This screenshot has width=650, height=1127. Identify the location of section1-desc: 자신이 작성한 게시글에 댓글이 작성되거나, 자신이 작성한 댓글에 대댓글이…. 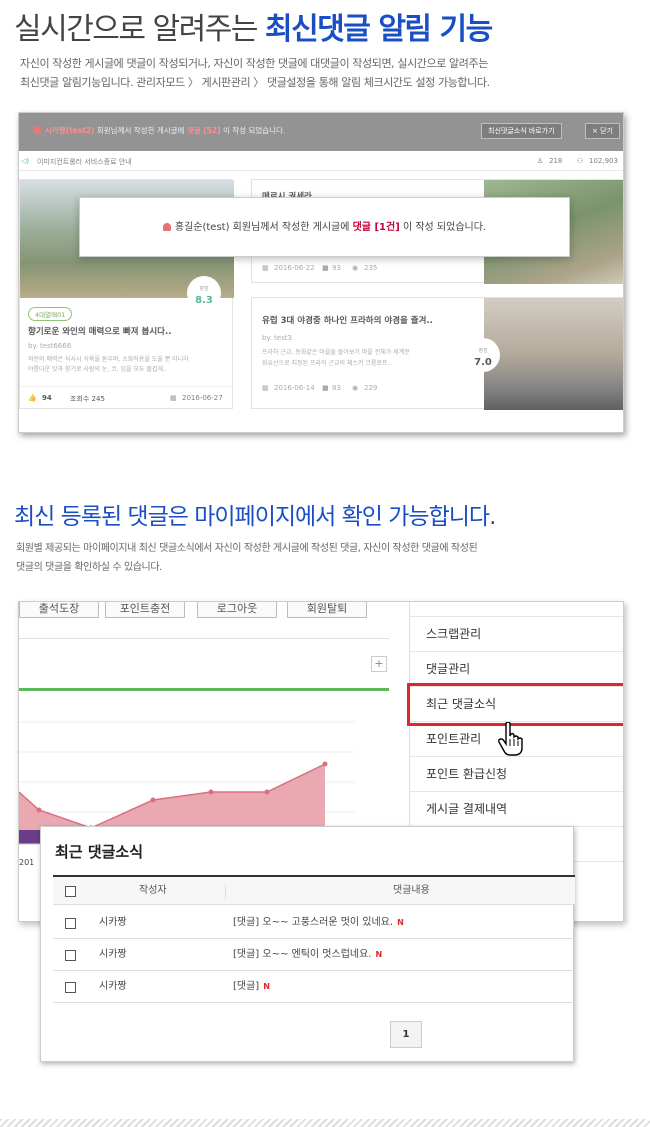
(255, 73).